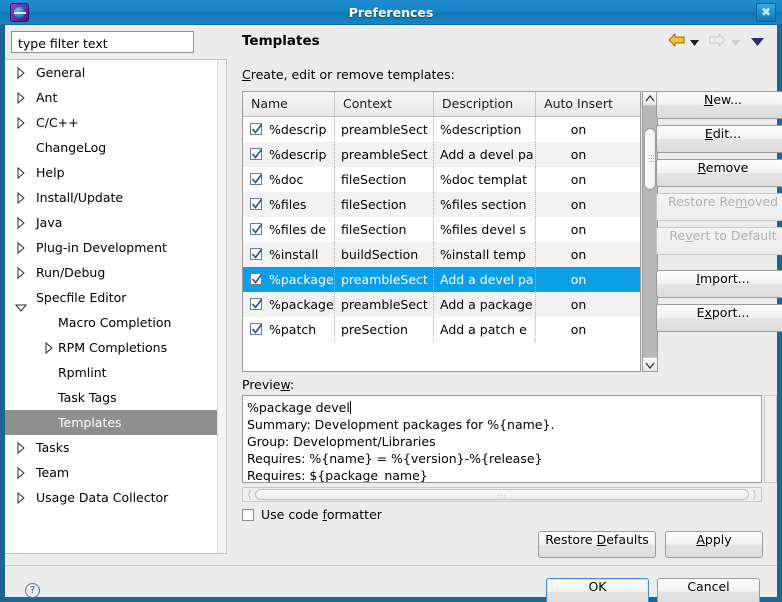  What do you see at coordinates (115, 72) in the screenshot?
I see `sidebar-item-general: General` at bounding box center [115, 72].